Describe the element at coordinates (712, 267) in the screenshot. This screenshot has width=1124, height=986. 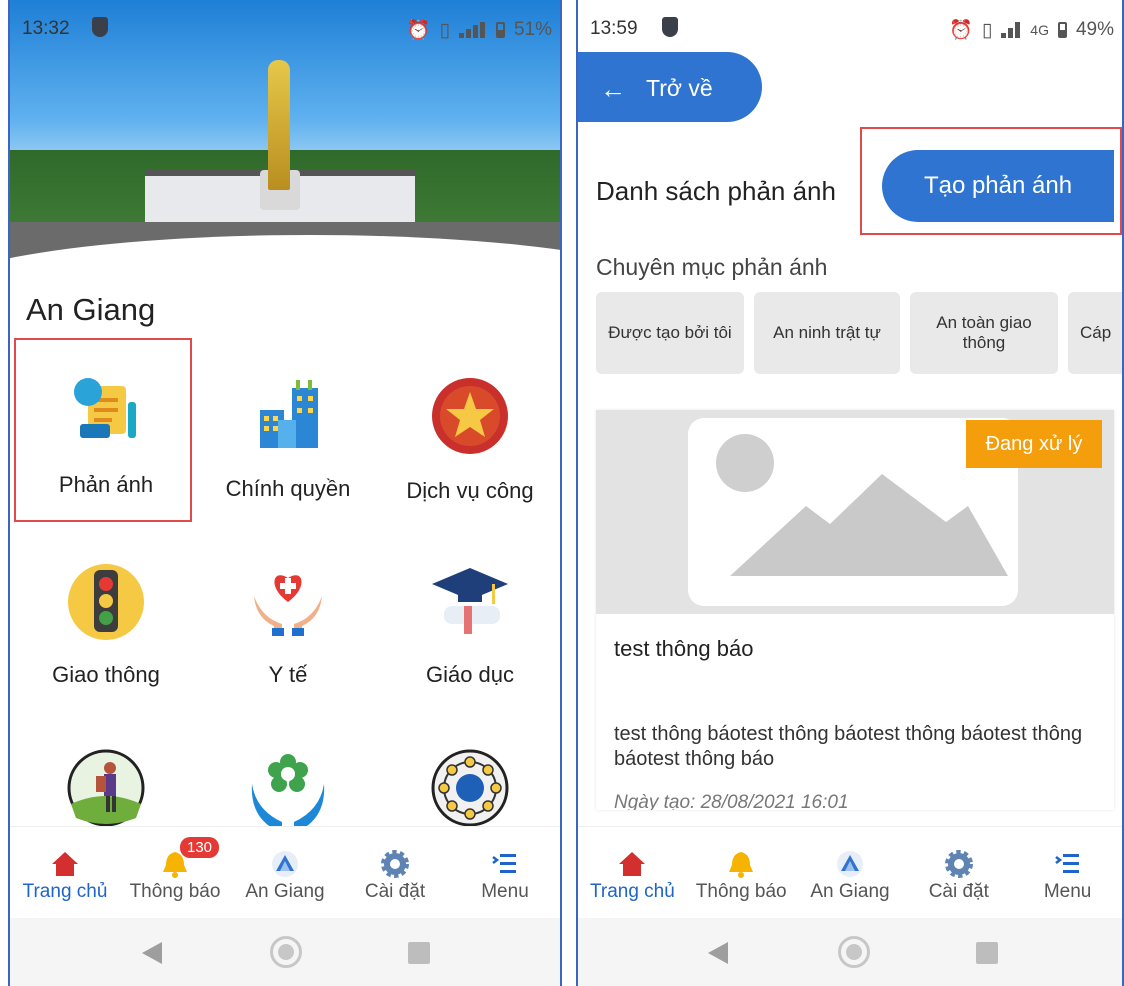
I see `category-section-title: Chuyên mục phản ánh` at that location.